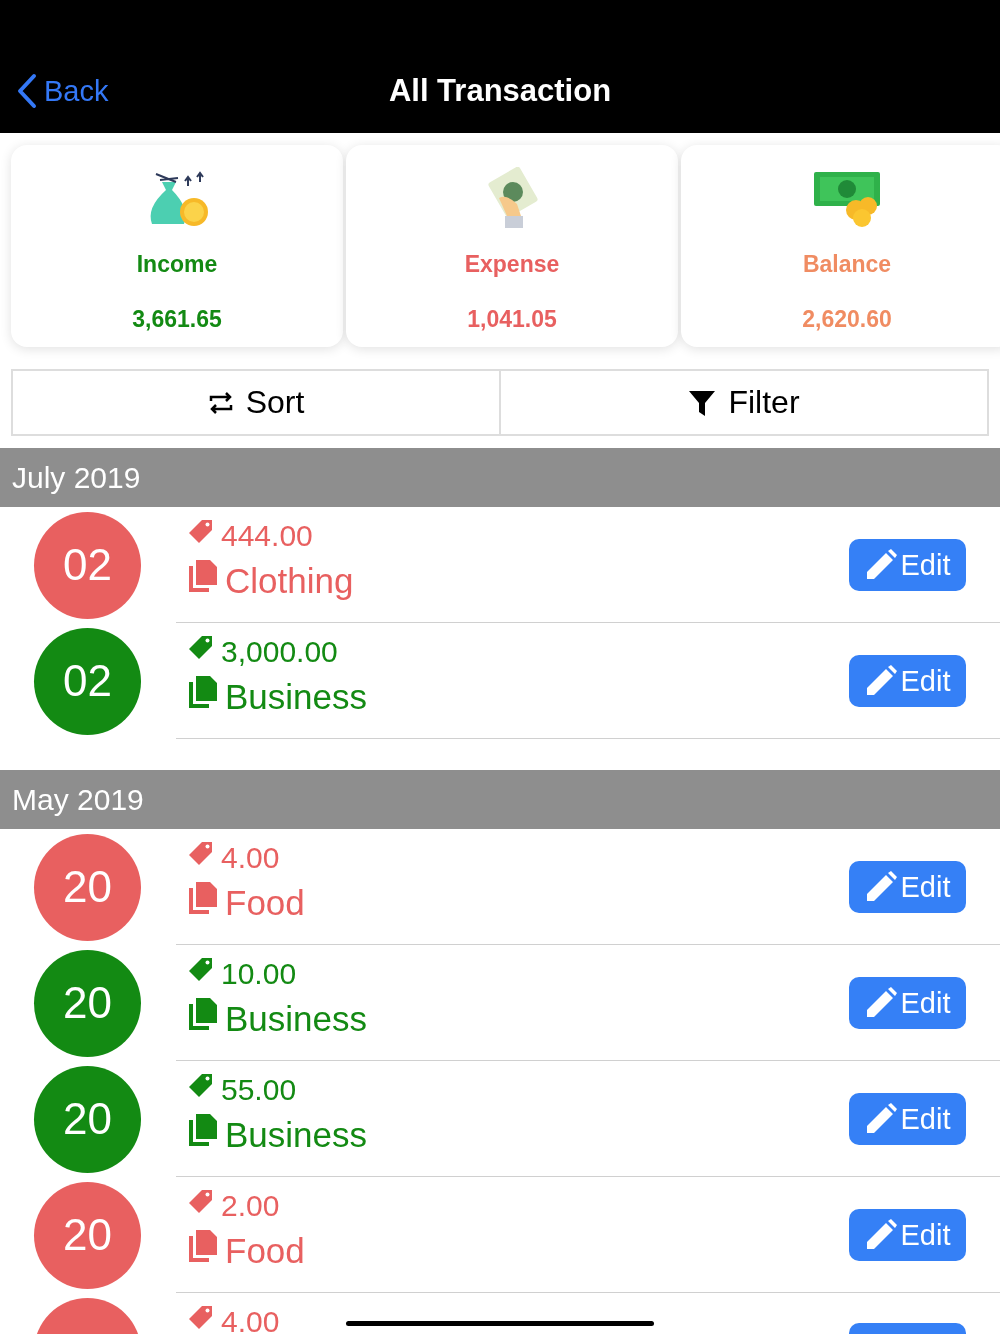  What do you see at coordinates (289, 581) in the screenshot?
I see `transaction-category: Clothing` at bounding box center [289, 581].